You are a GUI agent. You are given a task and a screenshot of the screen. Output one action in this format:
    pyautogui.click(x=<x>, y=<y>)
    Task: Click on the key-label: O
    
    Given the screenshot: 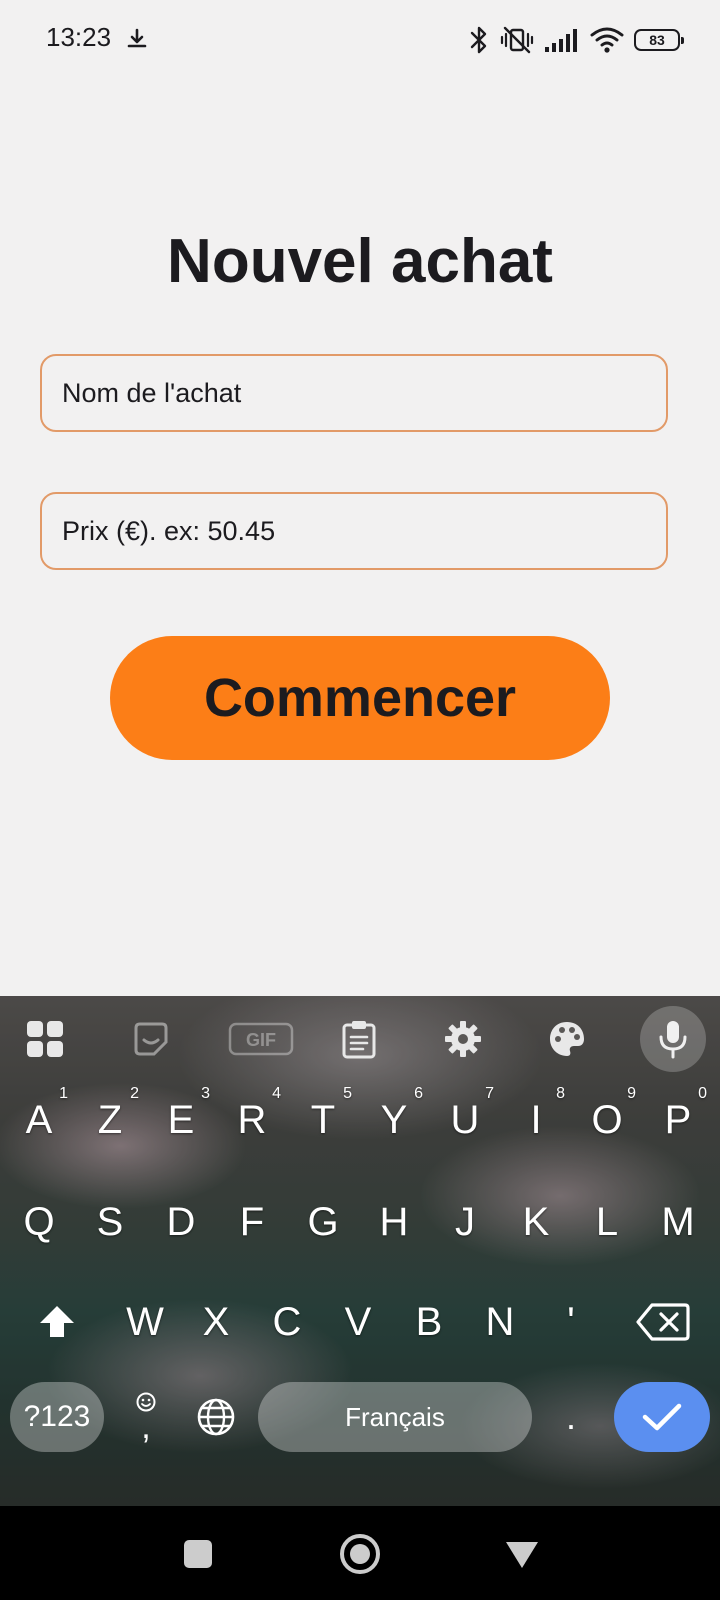 What is the action you would take?
    pyautogui.click(x=607, y=1119)
    